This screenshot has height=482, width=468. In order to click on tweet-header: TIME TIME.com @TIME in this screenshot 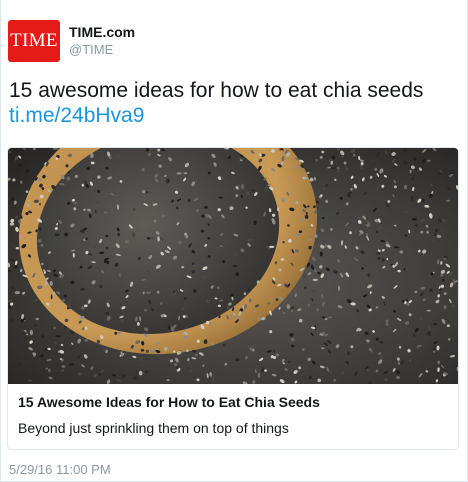, I will do `click(71, 41)`.